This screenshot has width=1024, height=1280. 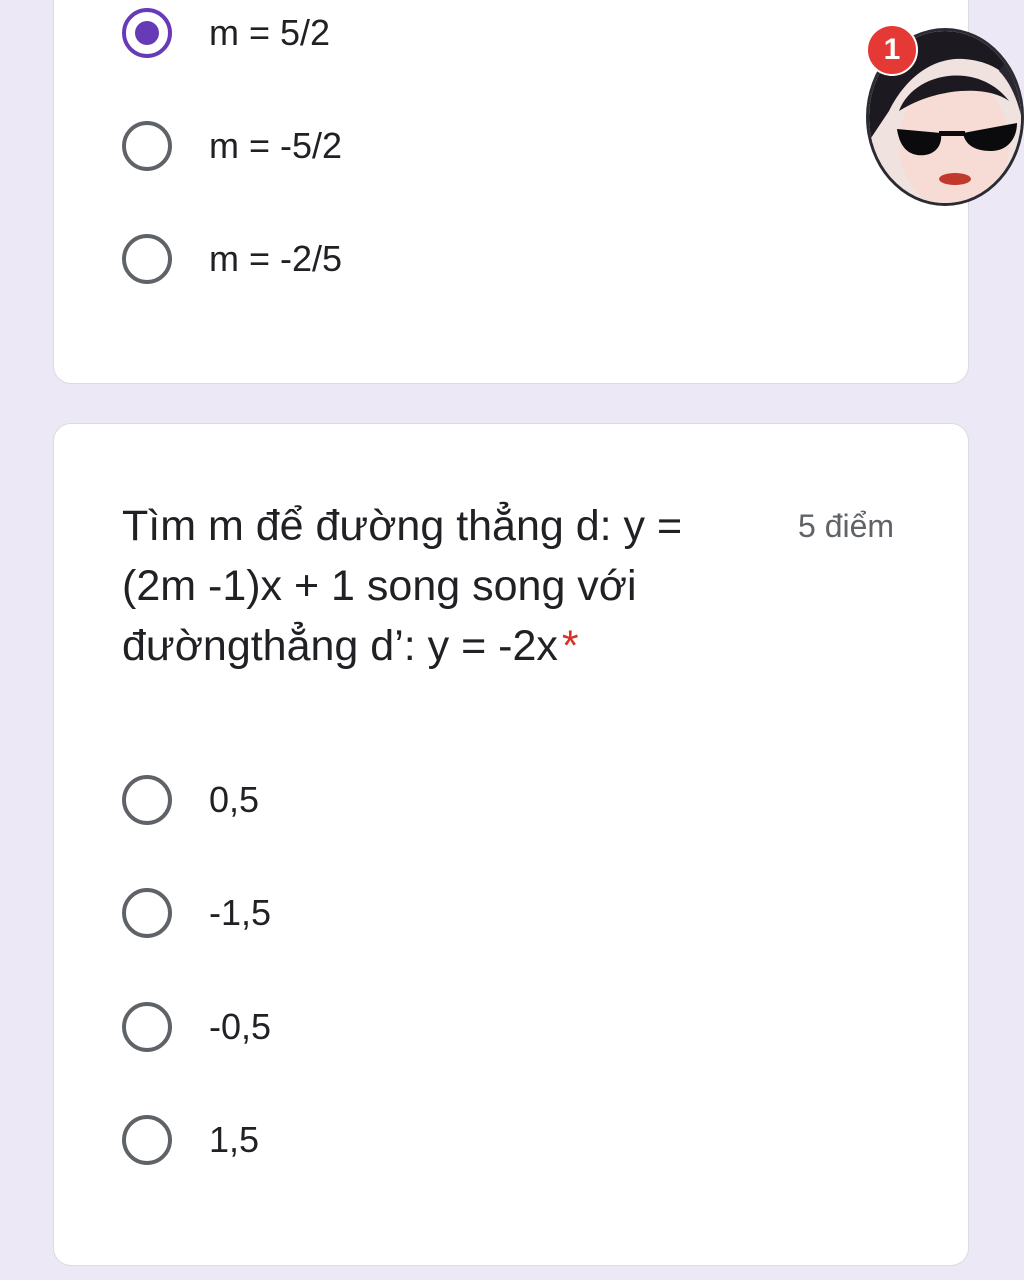 I want to click on previous-option-3: m = -2/5, so click(x=232, y=259).